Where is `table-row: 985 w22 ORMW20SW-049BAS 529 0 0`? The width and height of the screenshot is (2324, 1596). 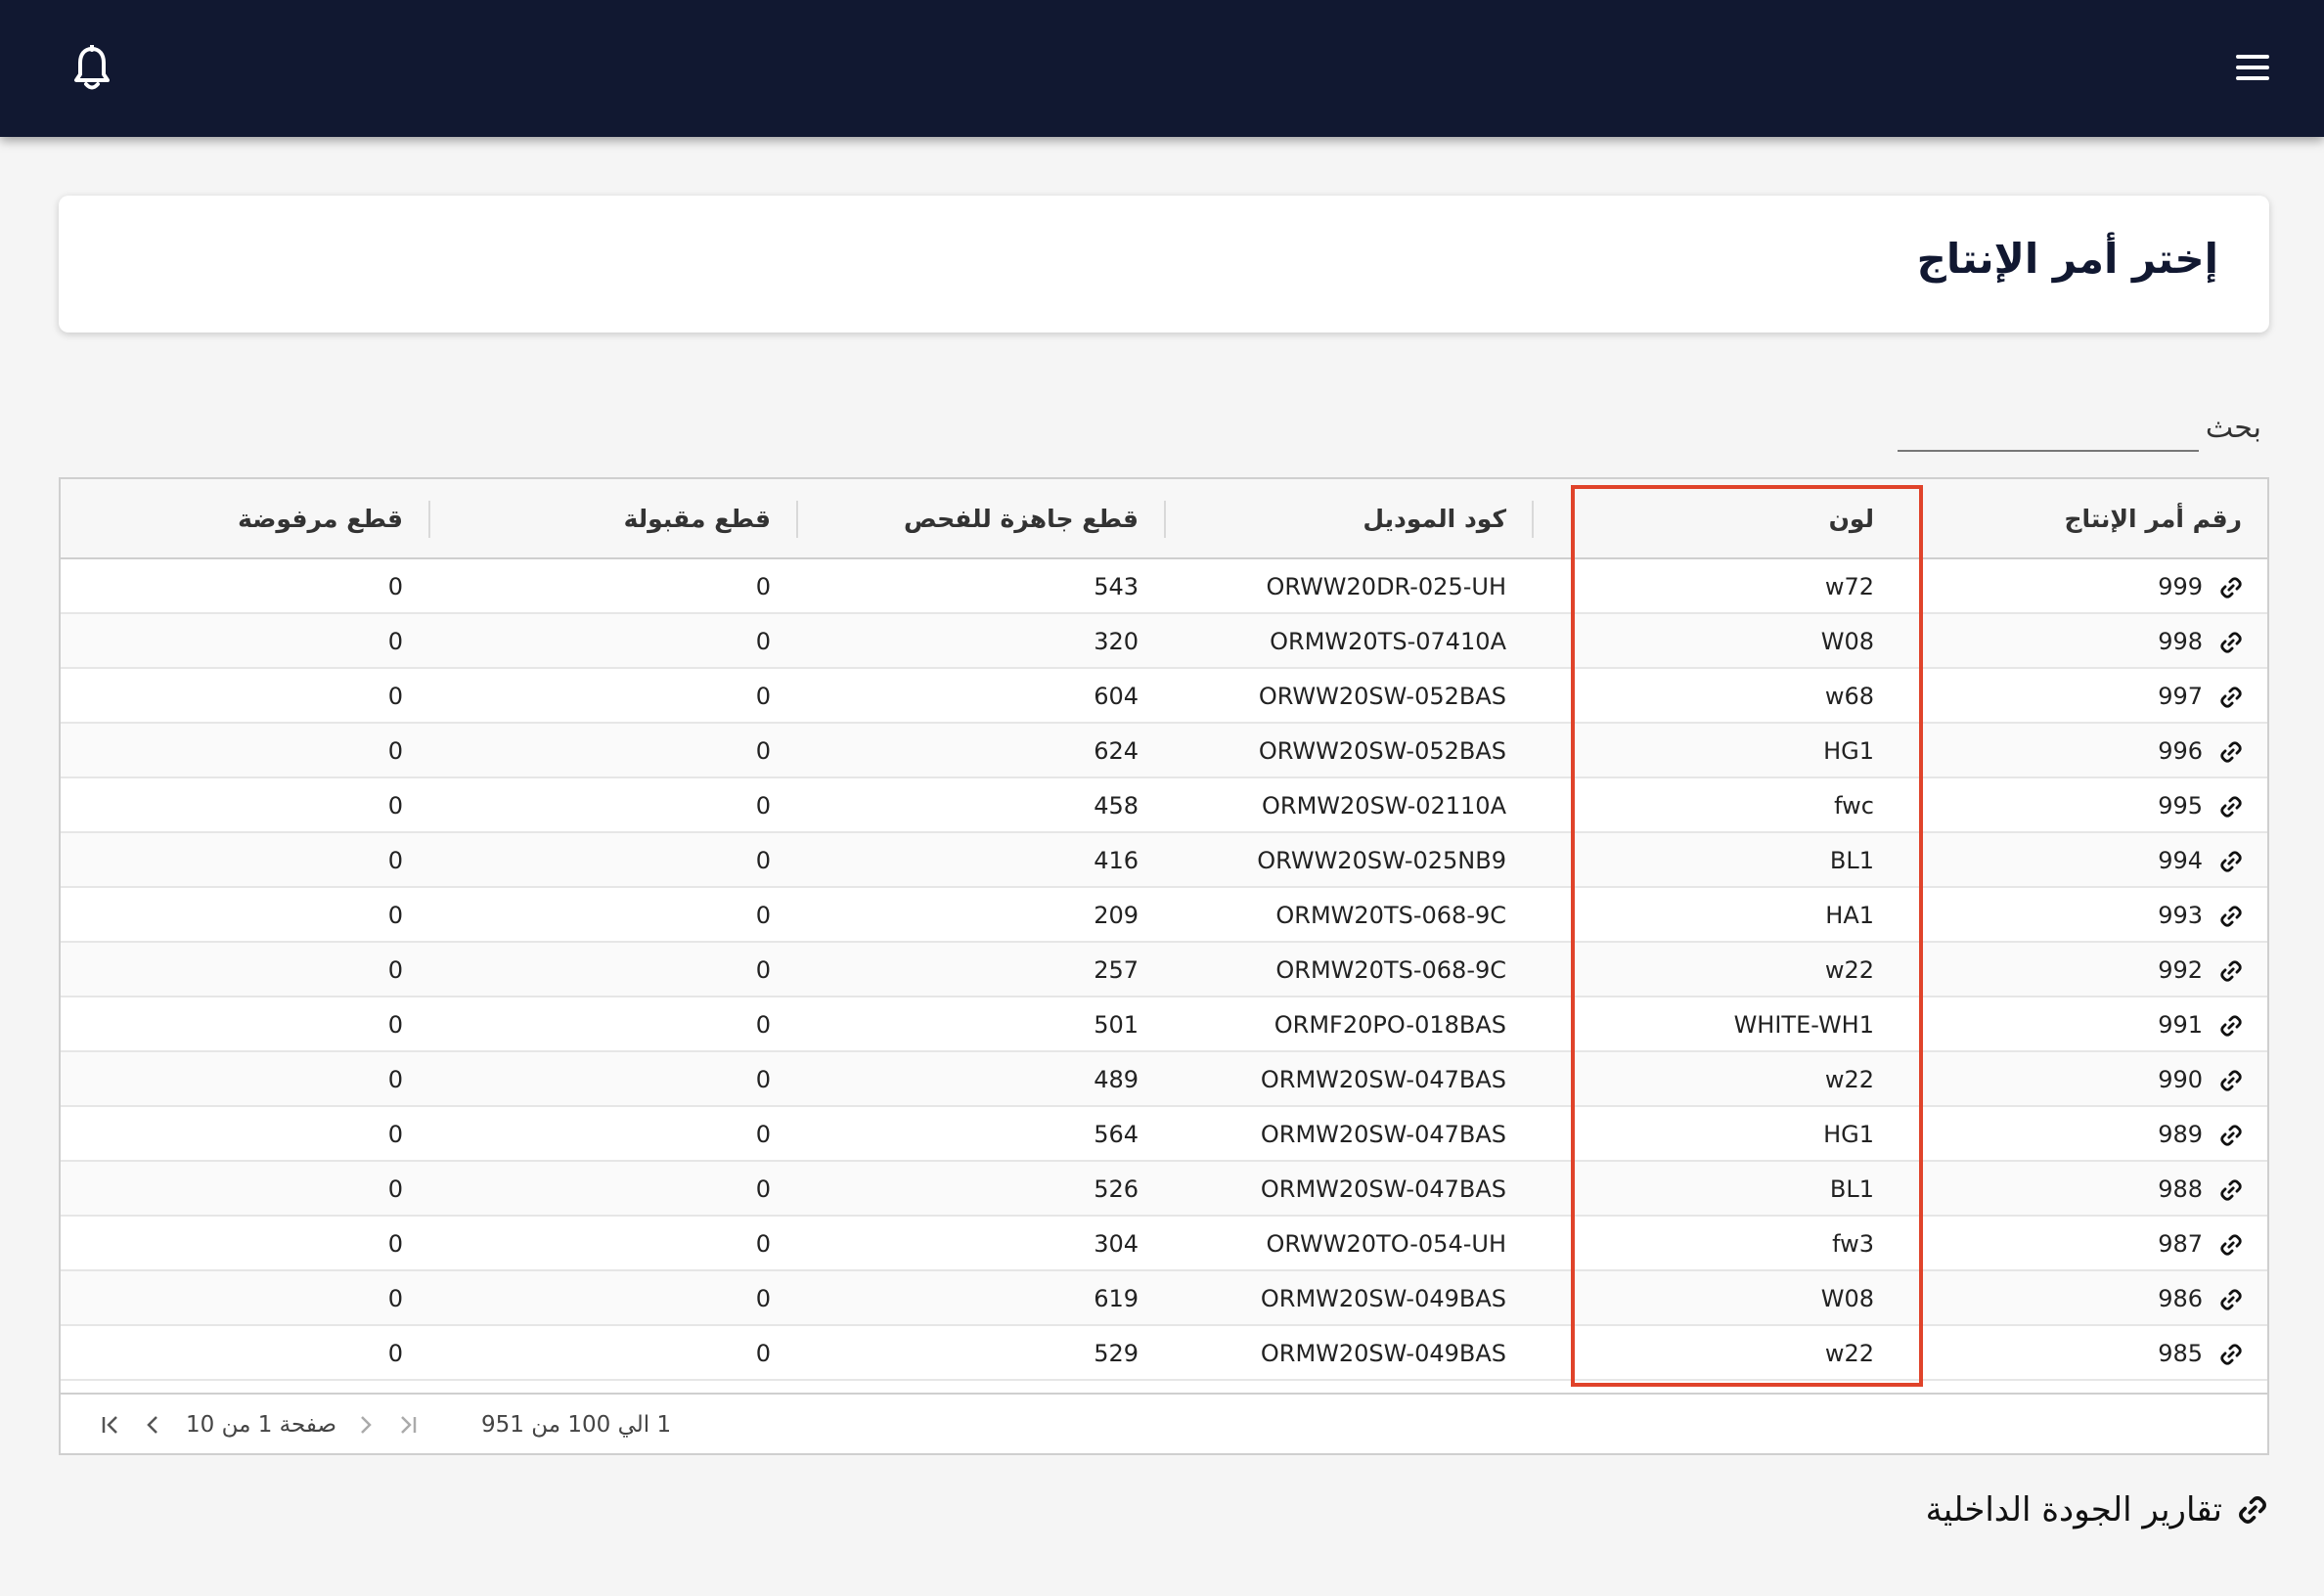 table-row: 985 w22 ORMW20SW-049BAS 529 0 0 is located at coordinates (1164, 1353).